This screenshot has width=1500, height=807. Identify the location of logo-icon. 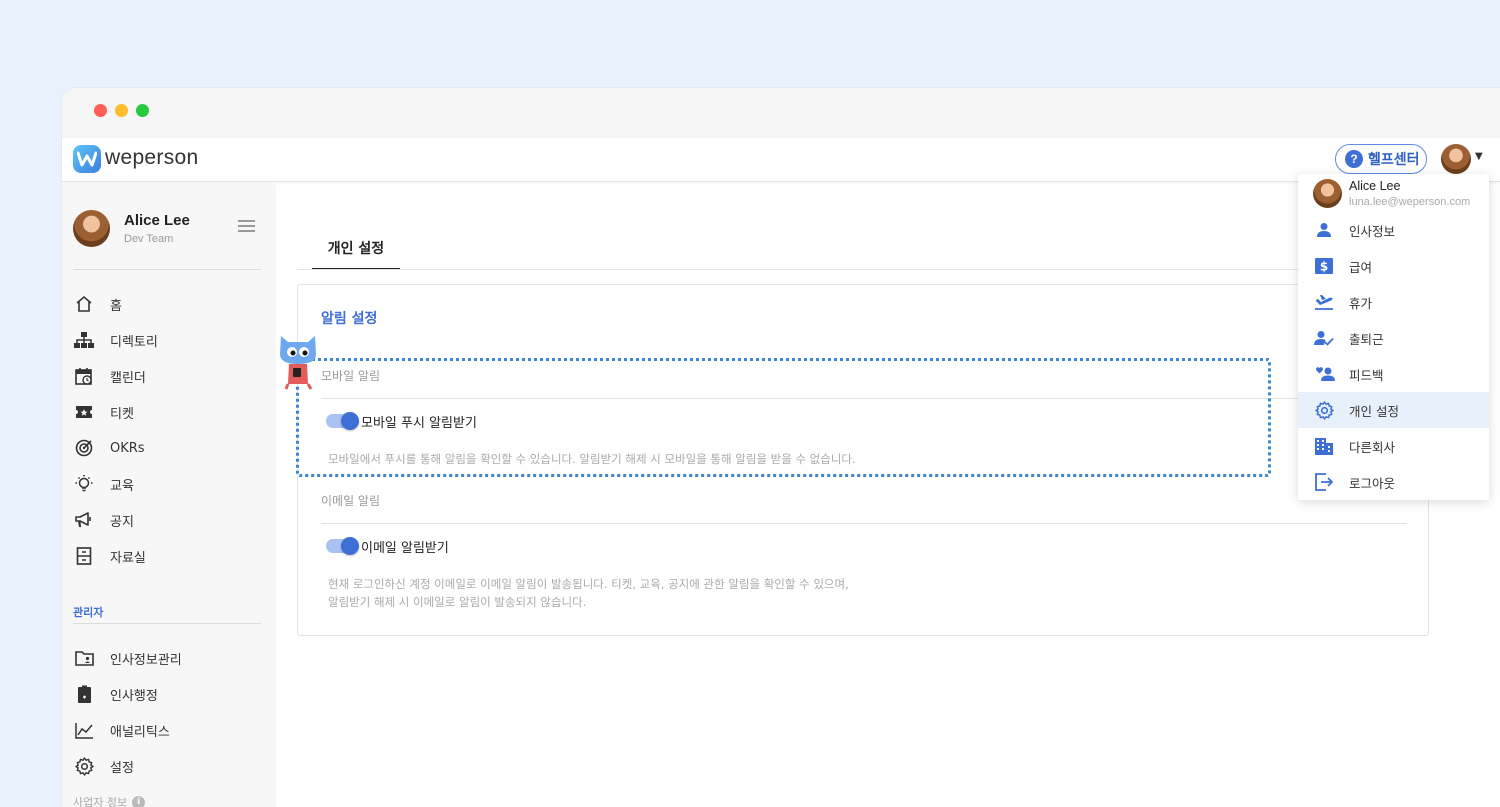
(87, 159).